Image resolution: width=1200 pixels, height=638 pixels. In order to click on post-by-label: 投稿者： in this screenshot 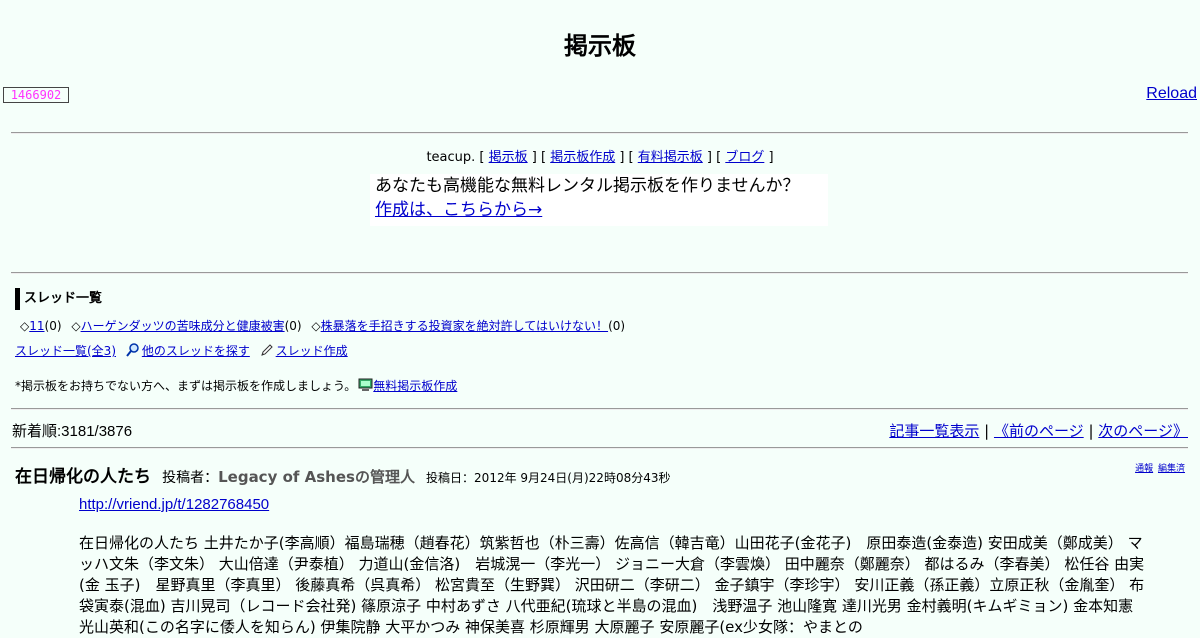, I will do `click(190, 478)`.